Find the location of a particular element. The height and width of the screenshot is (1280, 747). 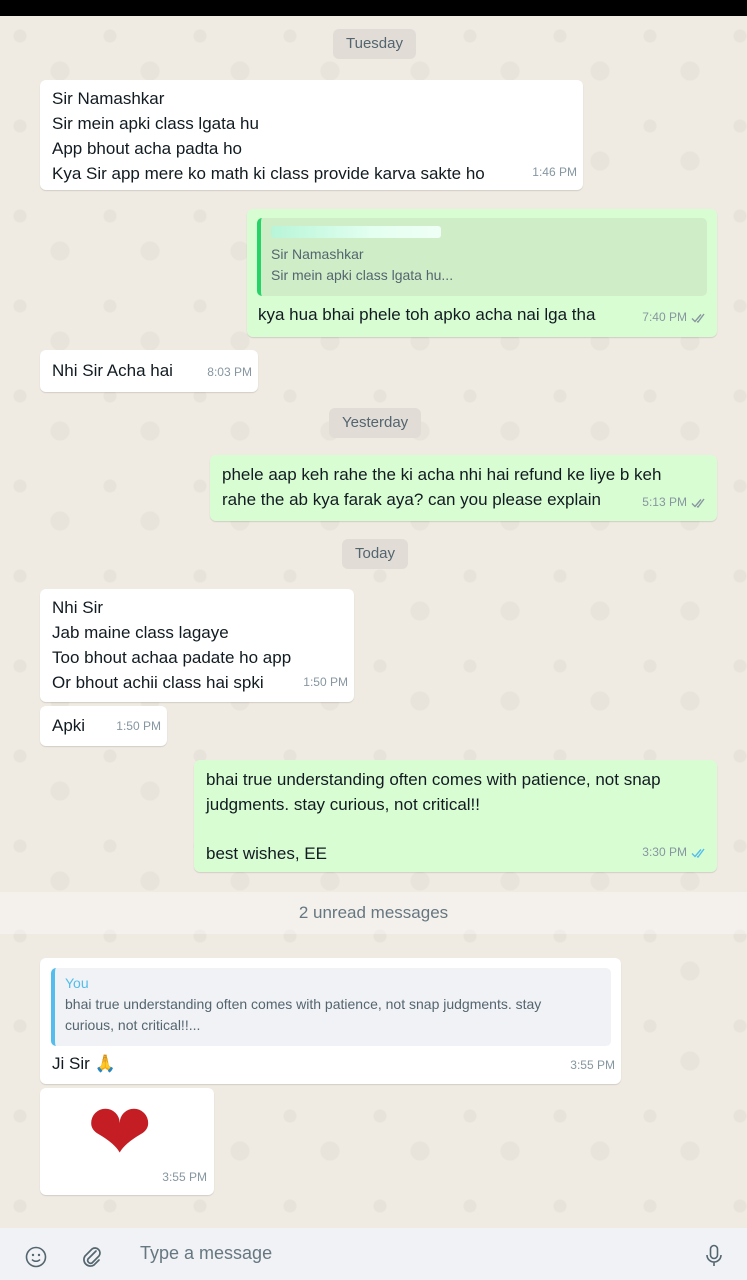

message-text: Jab maine class lagaye is located at coordinates (140, 632).